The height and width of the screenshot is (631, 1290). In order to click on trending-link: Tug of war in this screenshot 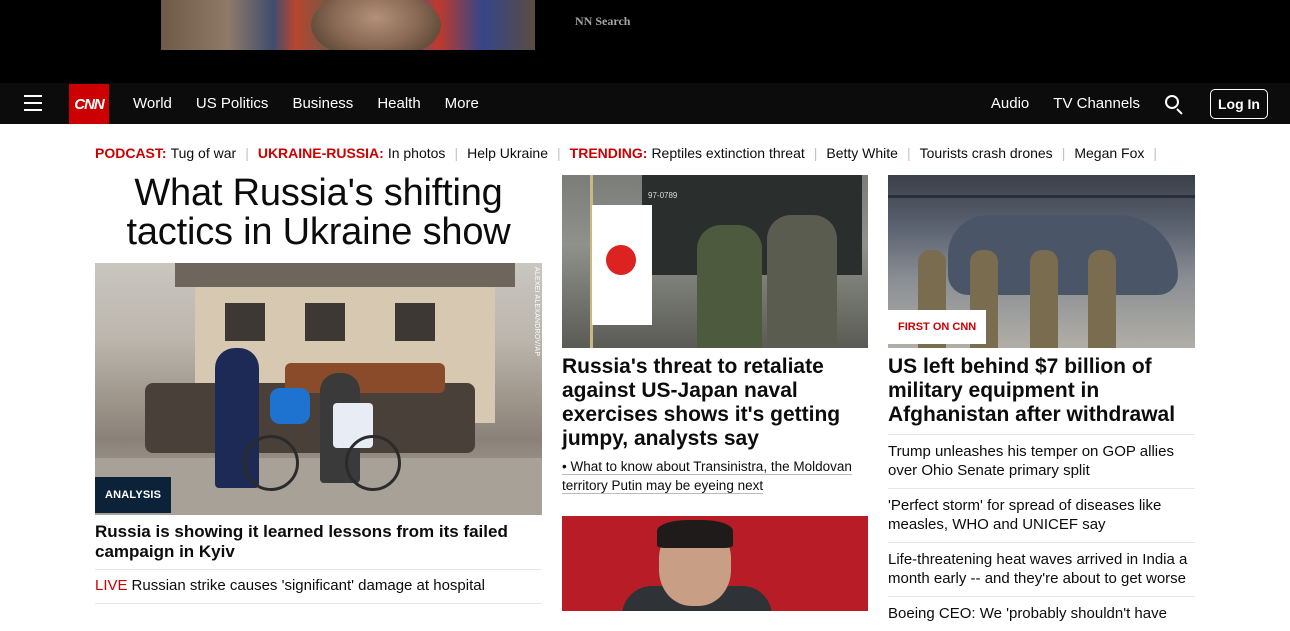, I will do `click(204, 153)`.